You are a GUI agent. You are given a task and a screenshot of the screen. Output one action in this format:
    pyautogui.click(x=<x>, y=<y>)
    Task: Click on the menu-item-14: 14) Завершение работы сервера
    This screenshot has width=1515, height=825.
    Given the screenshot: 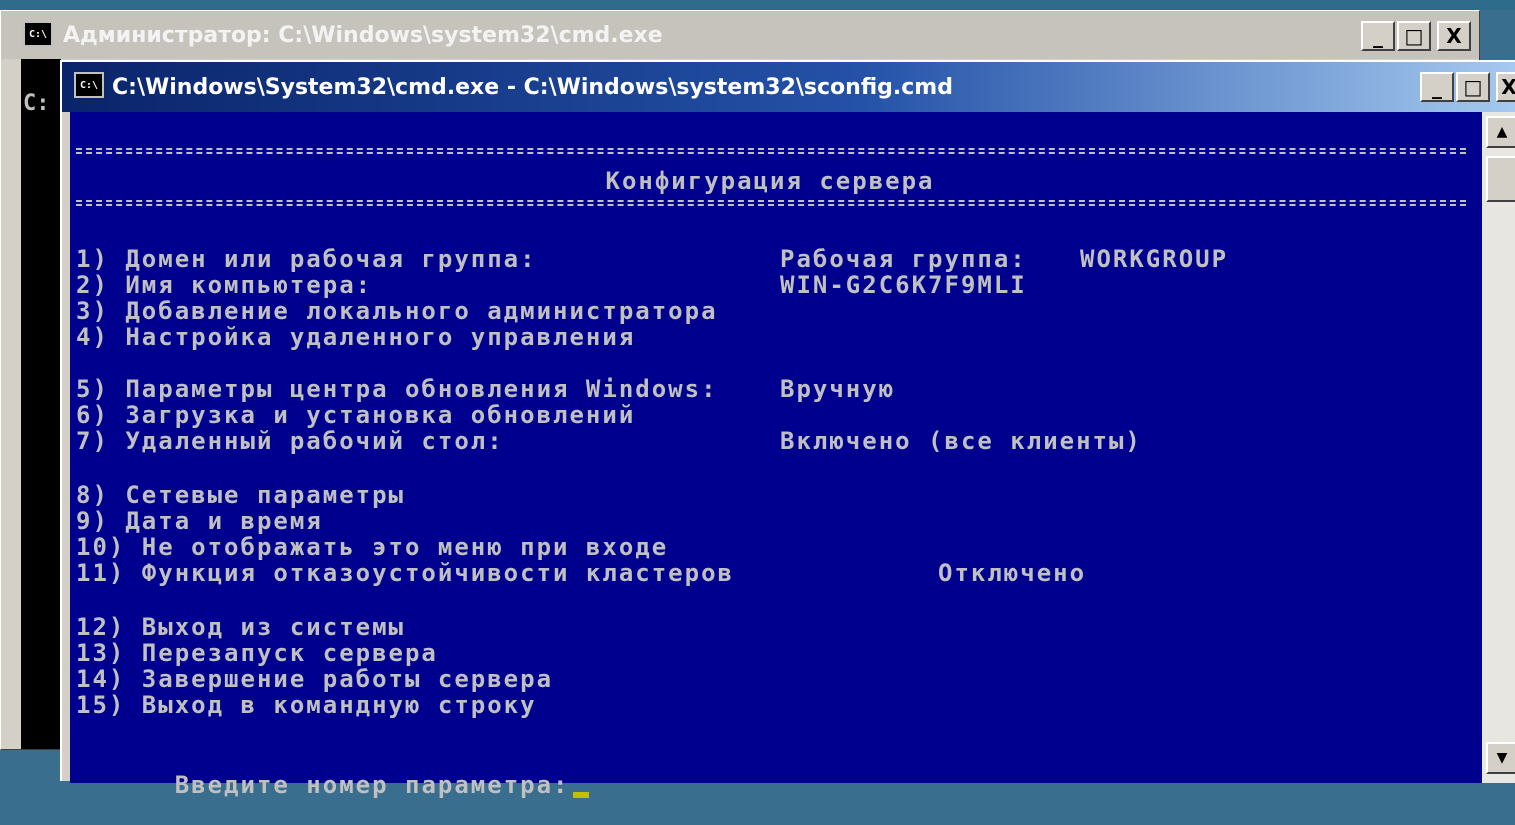 What is the action you would take?
    pyautogui.click(x=315, y=679)
    